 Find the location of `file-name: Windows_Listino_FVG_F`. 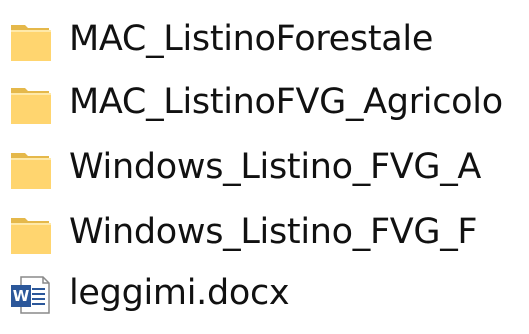

file-name: Windows_Listino_FVG_F is located at coordinates (273, 232).